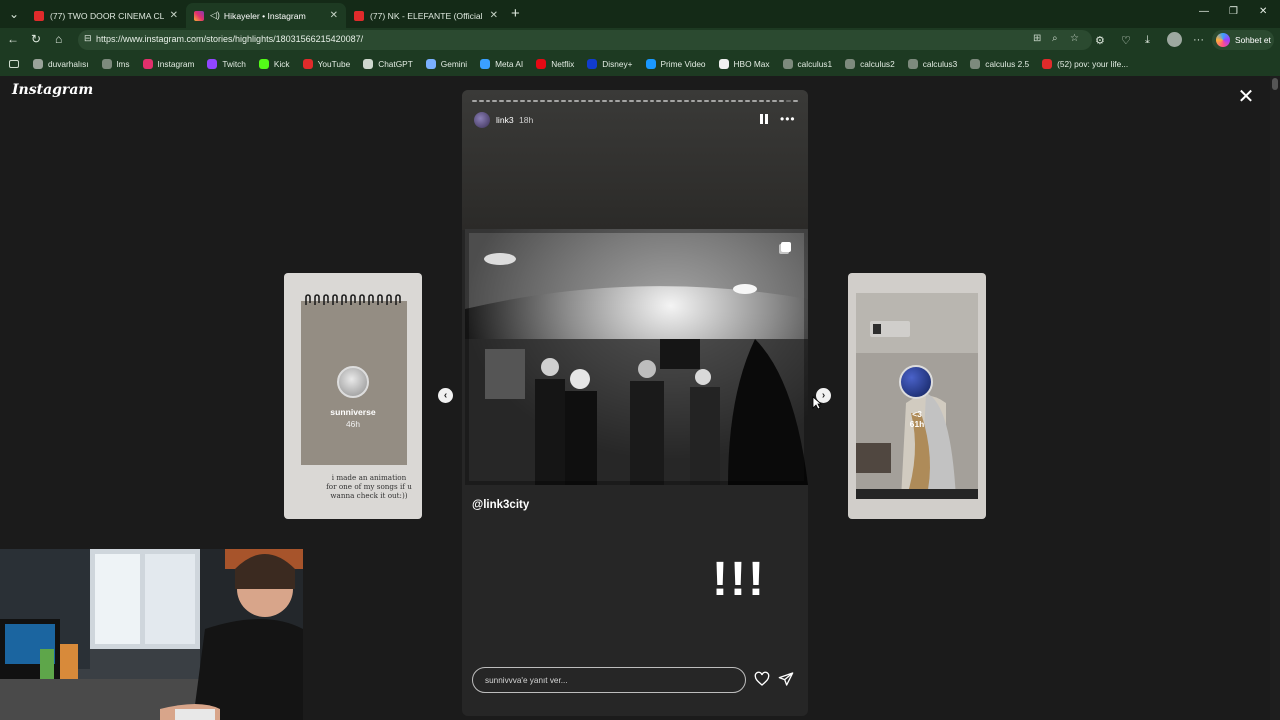 This screenshot has width=1280, height=720. I want to click on bookmark-item: HBO Max, so click(744, 64).